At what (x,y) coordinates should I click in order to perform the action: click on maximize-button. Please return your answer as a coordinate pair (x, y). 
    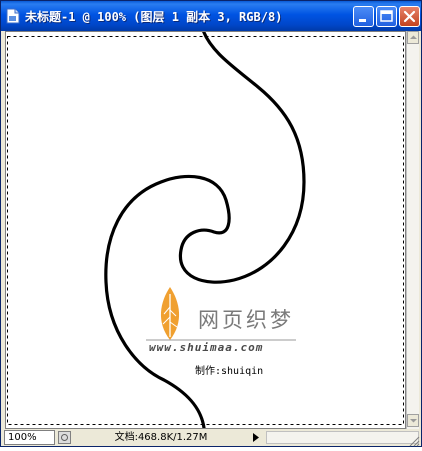
    Looking at the image, I should click on (386, 16).